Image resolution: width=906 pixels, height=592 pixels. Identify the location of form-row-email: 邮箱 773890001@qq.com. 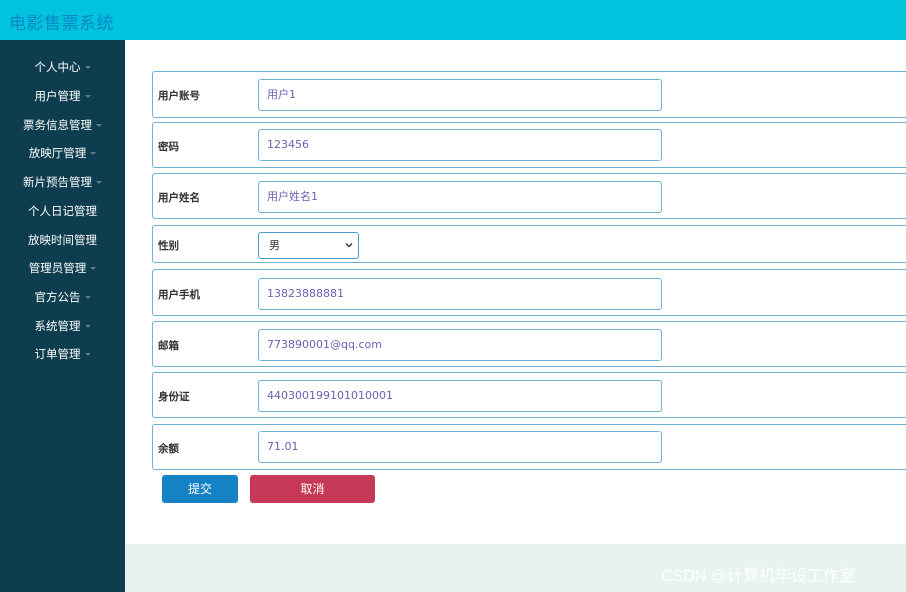
(529, 344).